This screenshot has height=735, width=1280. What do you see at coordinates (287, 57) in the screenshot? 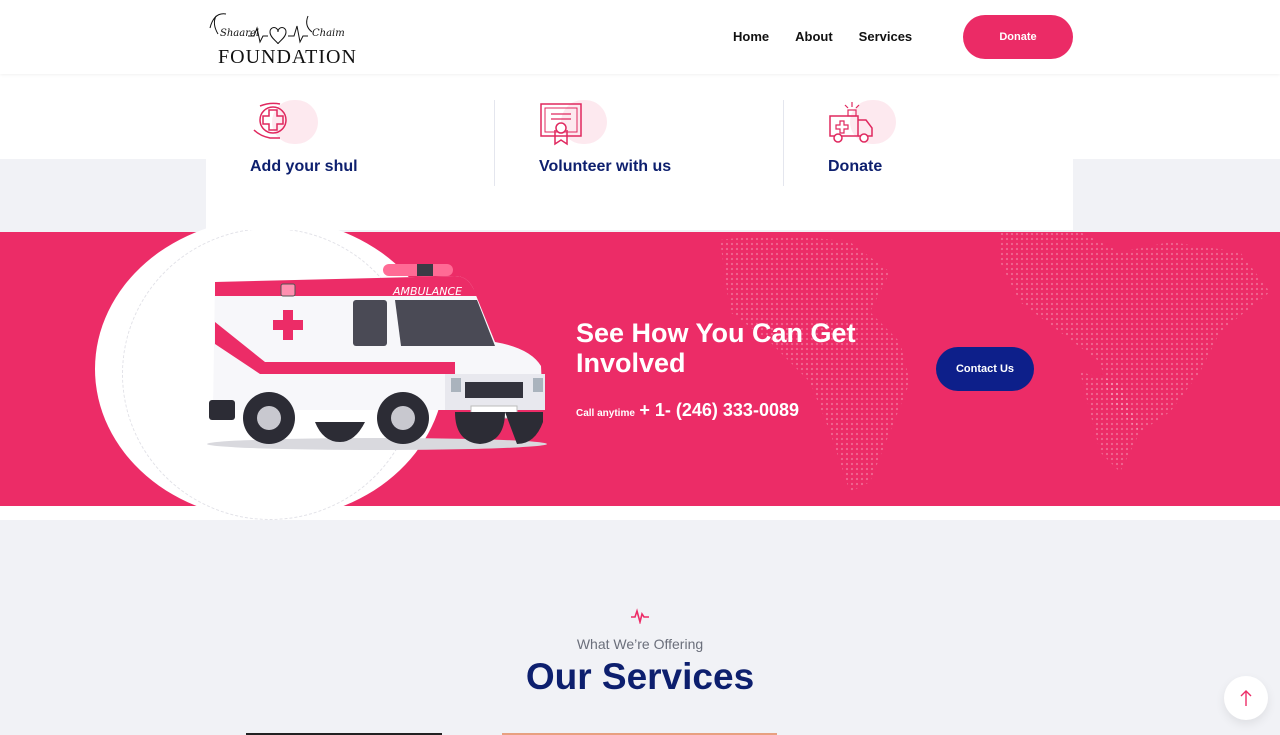
I see `logo-wordmark: FOUNDATION` at bounding box center [287, 57].